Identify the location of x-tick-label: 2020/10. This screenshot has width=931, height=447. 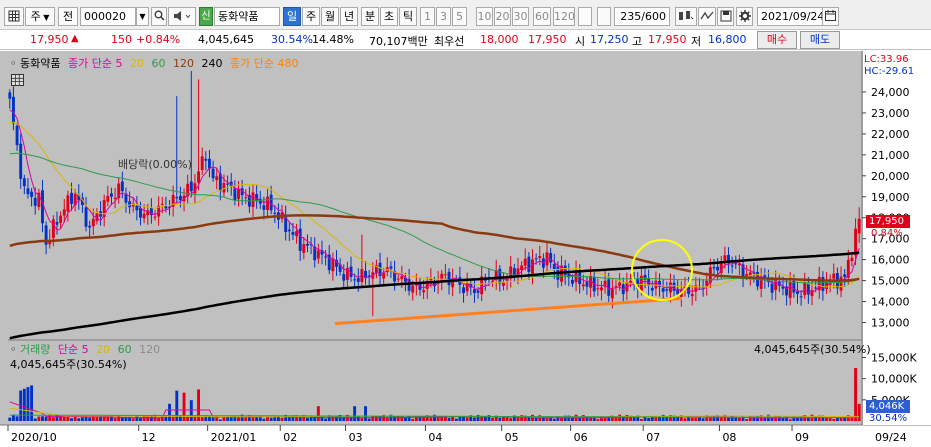
(34, 437).